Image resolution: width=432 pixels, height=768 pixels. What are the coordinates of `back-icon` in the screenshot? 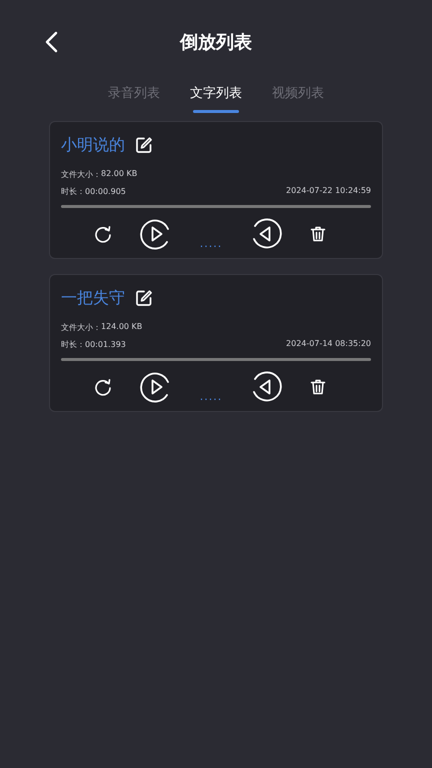 It's located at (51, 42).